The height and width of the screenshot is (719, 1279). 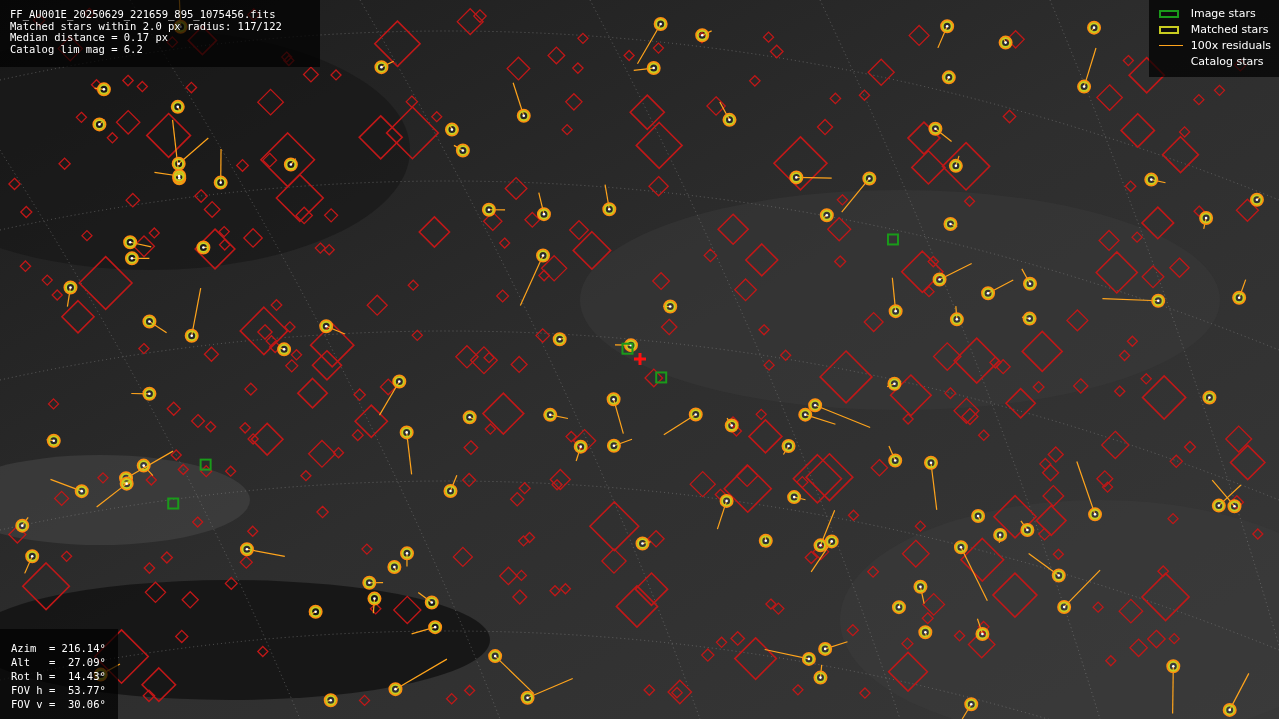 I want to click on pointing-text: Azim = 216.14°, so click(x=58, y=648).